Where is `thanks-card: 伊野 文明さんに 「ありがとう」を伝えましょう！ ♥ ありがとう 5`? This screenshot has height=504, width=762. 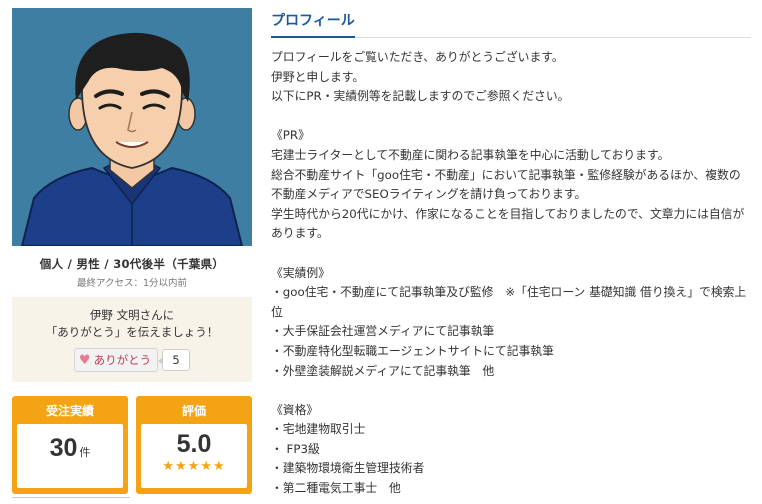 thanks-card: 伊野 文明さんに 「ありがとう」を伝えましょう！ ♥ ありがとう 5 is located at coordinates (132, 339).